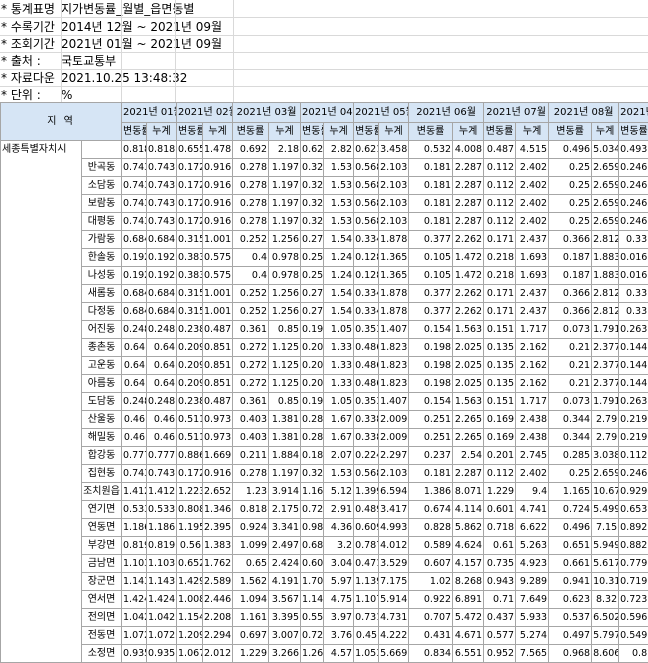 The image size is (648, 663). Describe the element at coordinates (190, 312) in the screenshot. I see `rate-cell: 0.315` at that location.